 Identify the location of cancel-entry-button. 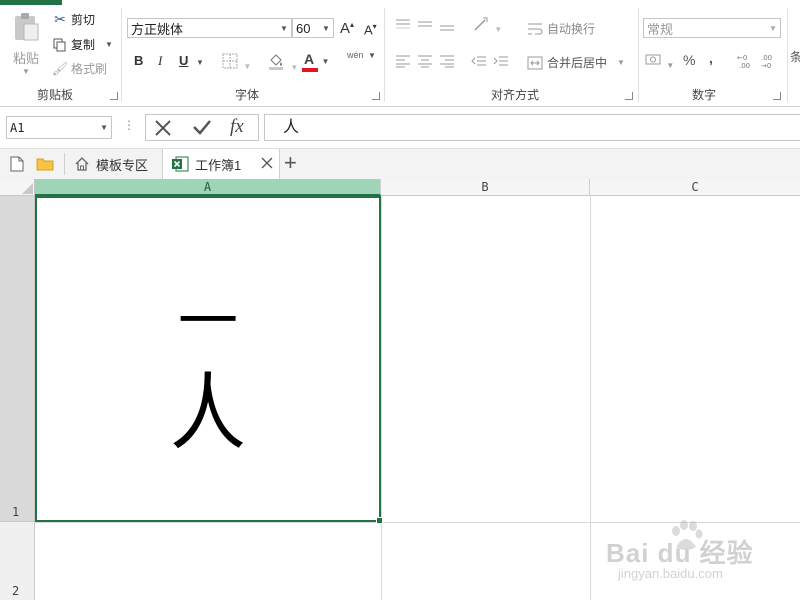
(163, 129).